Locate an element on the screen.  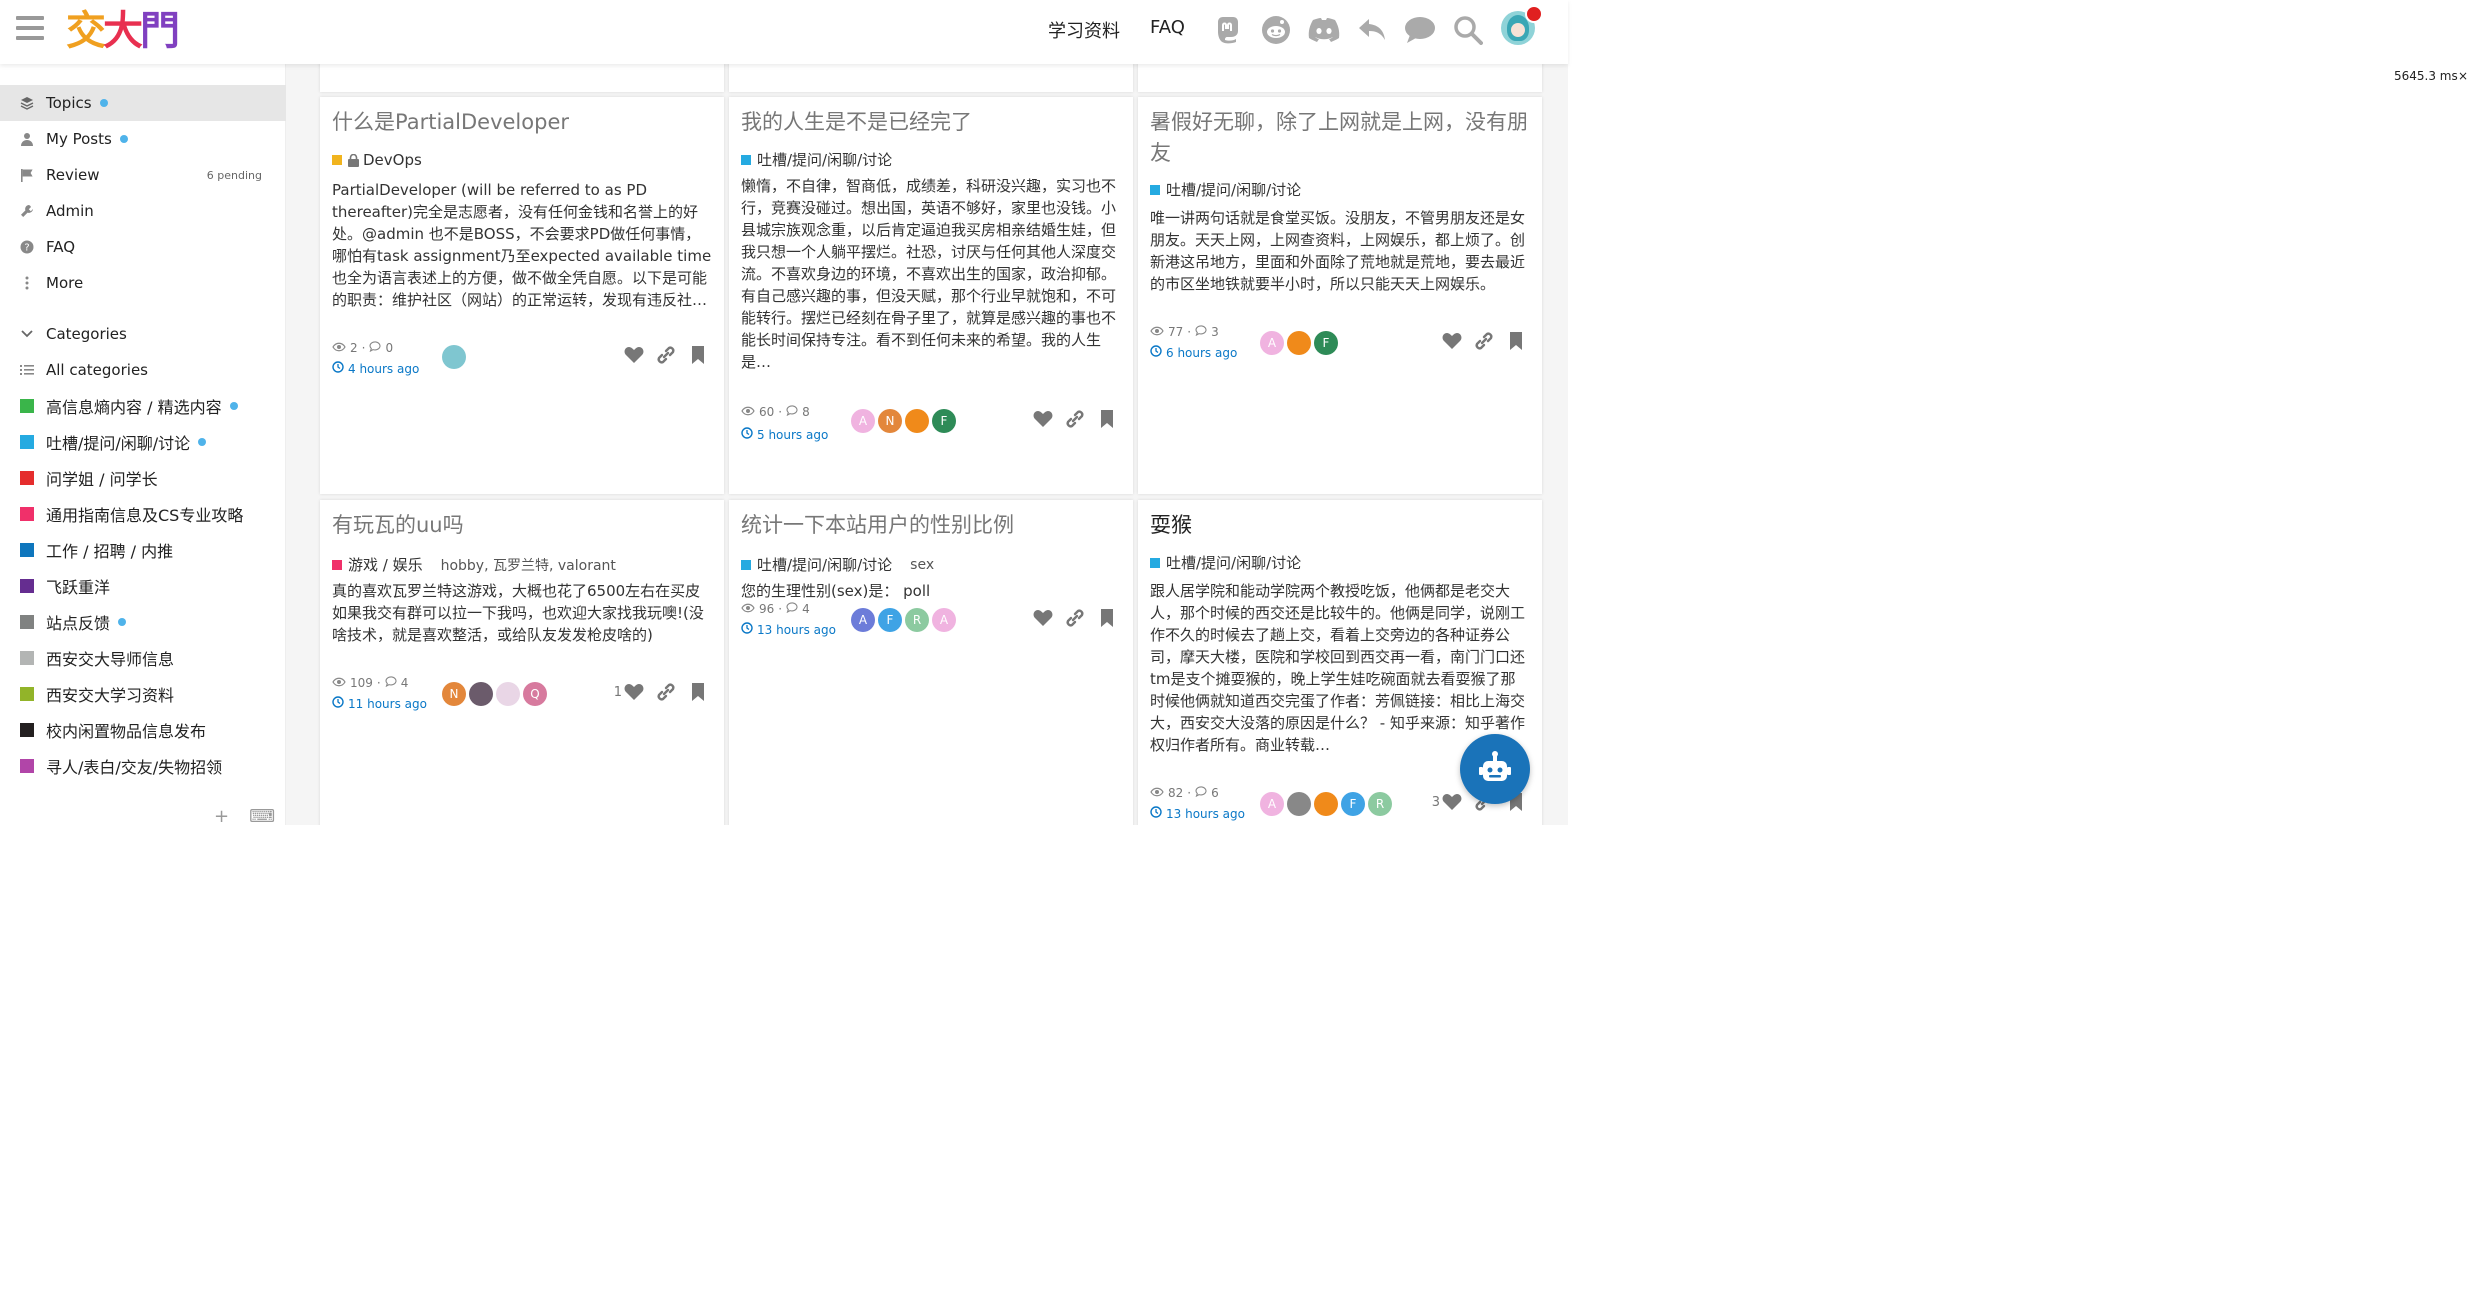
sidebar-item-all-categories: All categories is located at coordinates (143, 370).